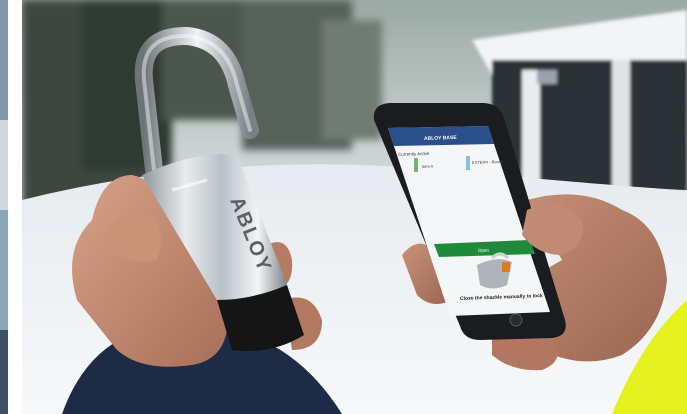  Describe the element at coordinates (441, 138) in the screenshot. I see `app-header-title: ABLOY BASE` at that location.